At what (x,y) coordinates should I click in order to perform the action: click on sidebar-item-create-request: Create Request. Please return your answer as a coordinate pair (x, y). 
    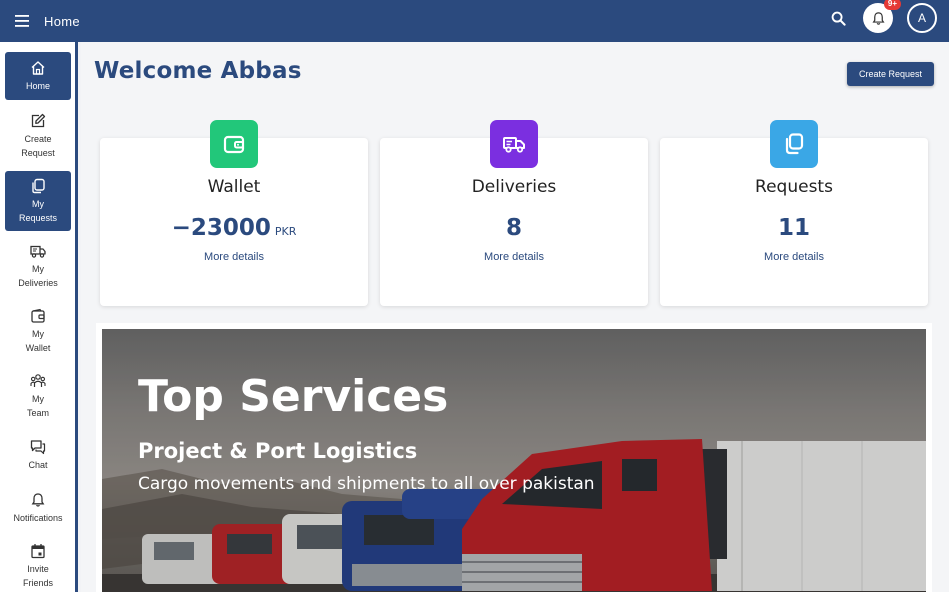
    Looking at the image, I should click on (38, 136).